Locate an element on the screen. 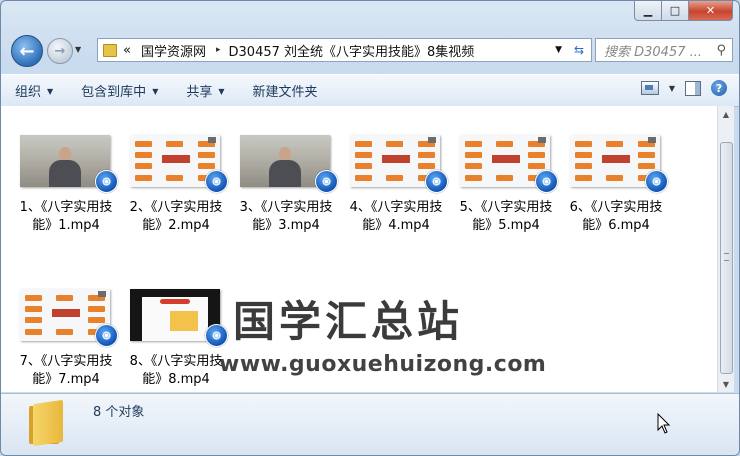 This screenshot has width=740, height=456. file-item: 8、《八字实用技 能》8.mp4 is located at coordinates (176, 323).